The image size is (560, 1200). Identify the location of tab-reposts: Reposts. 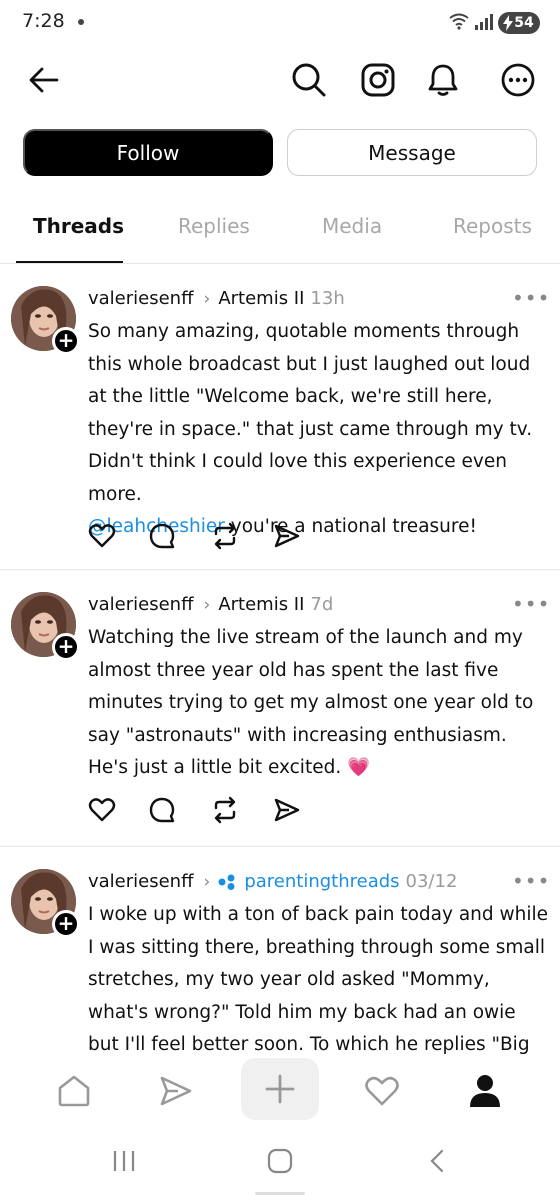
(492, 226).